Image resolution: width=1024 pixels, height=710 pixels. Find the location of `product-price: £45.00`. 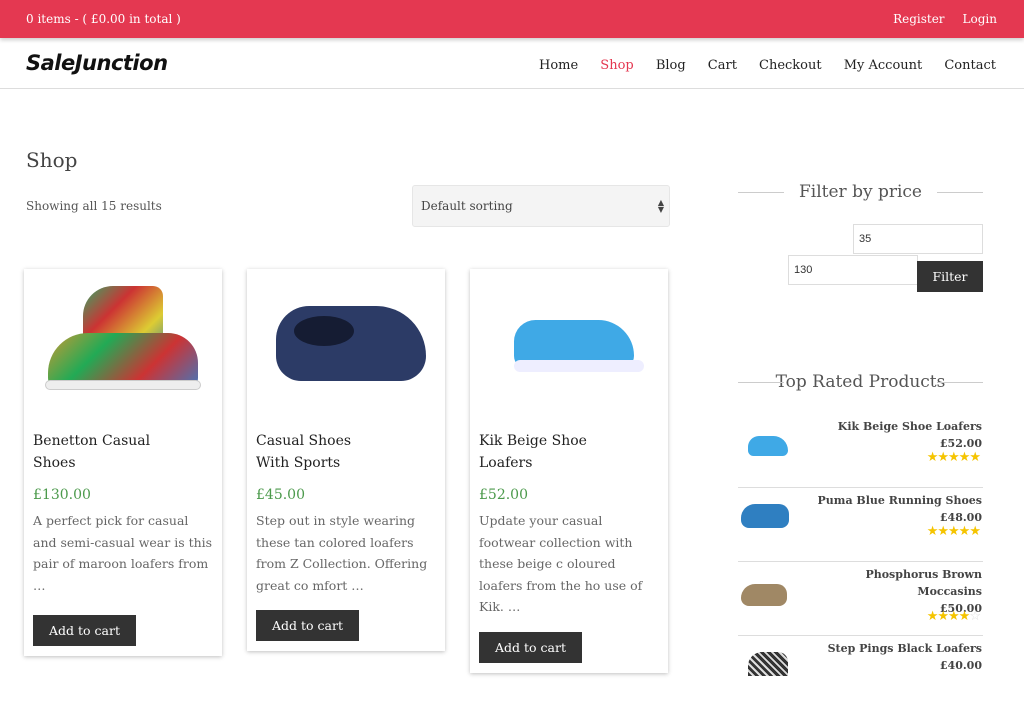

product-price: £45.00 is located at coordinates (280, 495).